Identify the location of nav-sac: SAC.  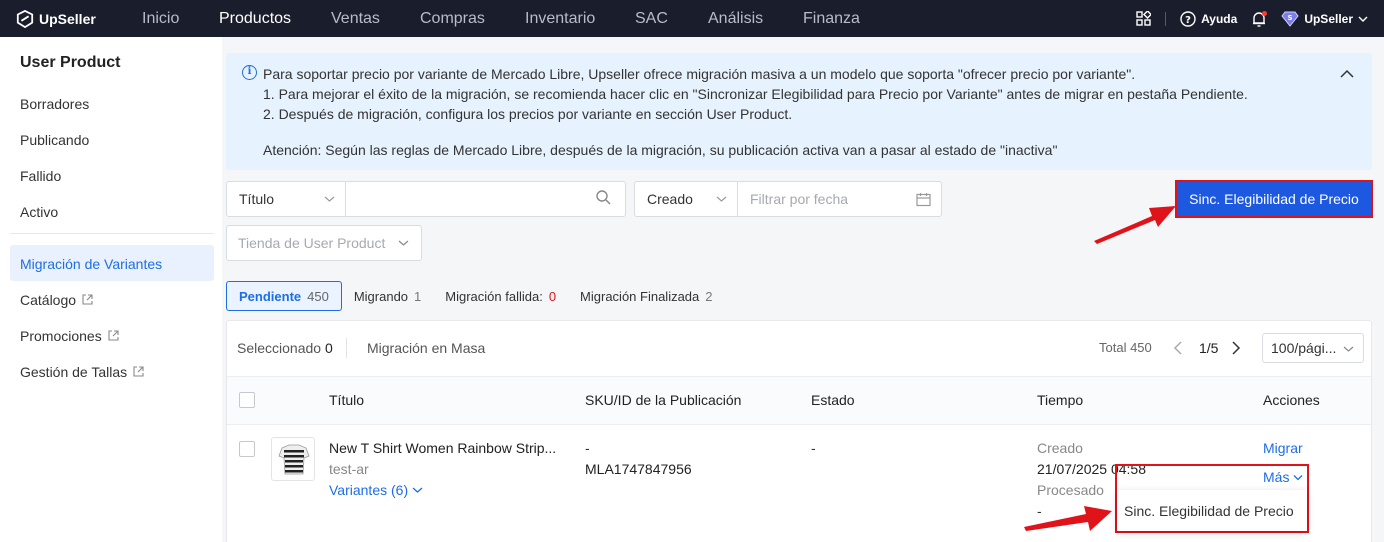
(651, 18).